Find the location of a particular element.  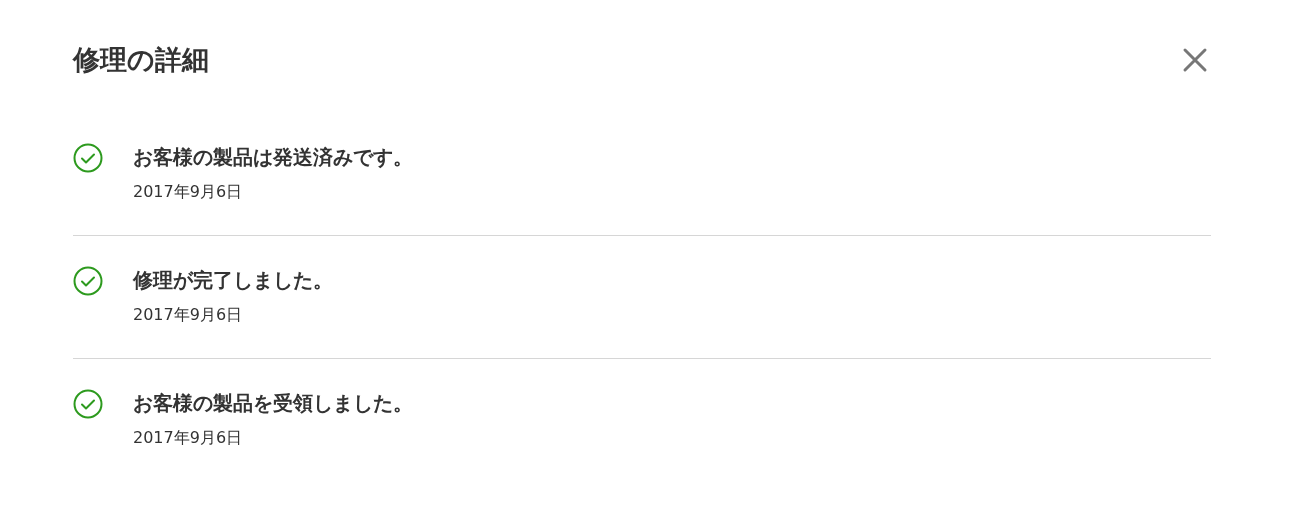

close-icon is located at coordinates (1195, 60).